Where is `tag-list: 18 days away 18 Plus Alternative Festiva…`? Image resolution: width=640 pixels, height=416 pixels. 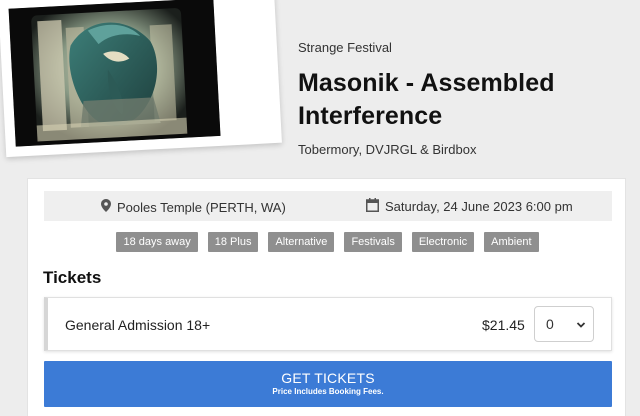
tag-list: 18 days away 18 Plus Alternative Festiva… is located at coordinates (327, 242).